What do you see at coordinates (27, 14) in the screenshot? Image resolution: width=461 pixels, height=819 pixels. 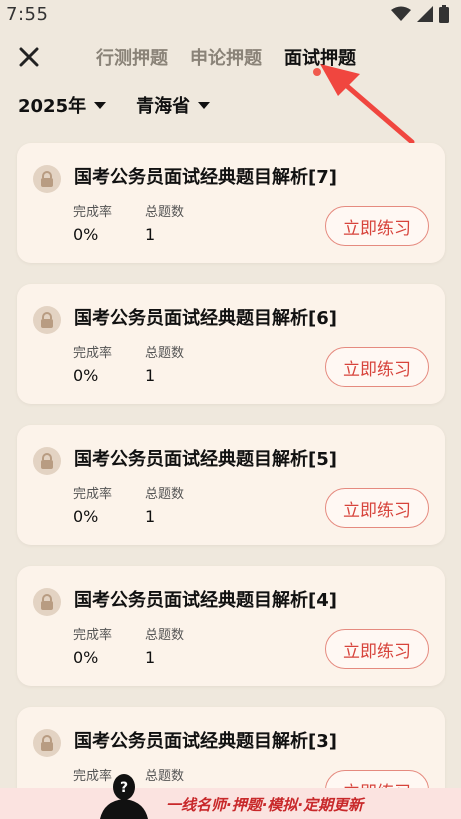 I see `status-time: 7:55` at bounding box center [27, 14].